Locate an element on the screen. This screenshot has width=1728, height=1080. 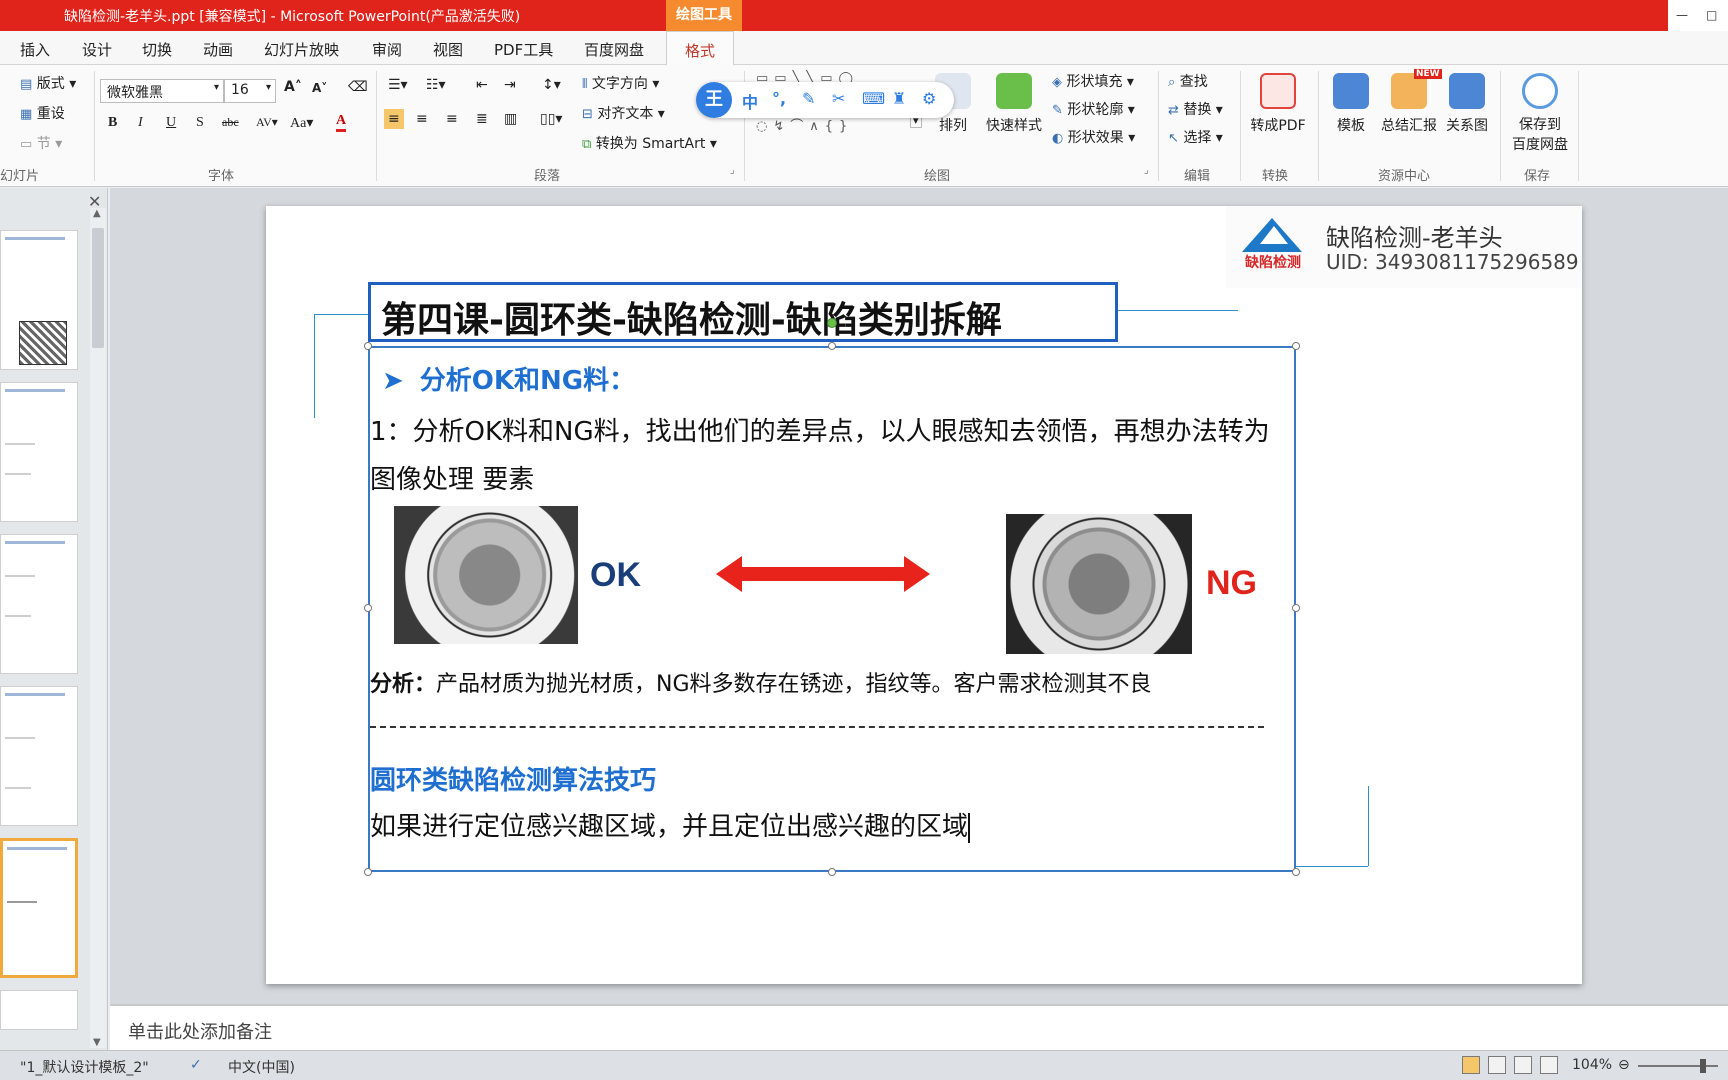
tab-baidu-disk: 百度网盘 is located at coordinates (614, 49).